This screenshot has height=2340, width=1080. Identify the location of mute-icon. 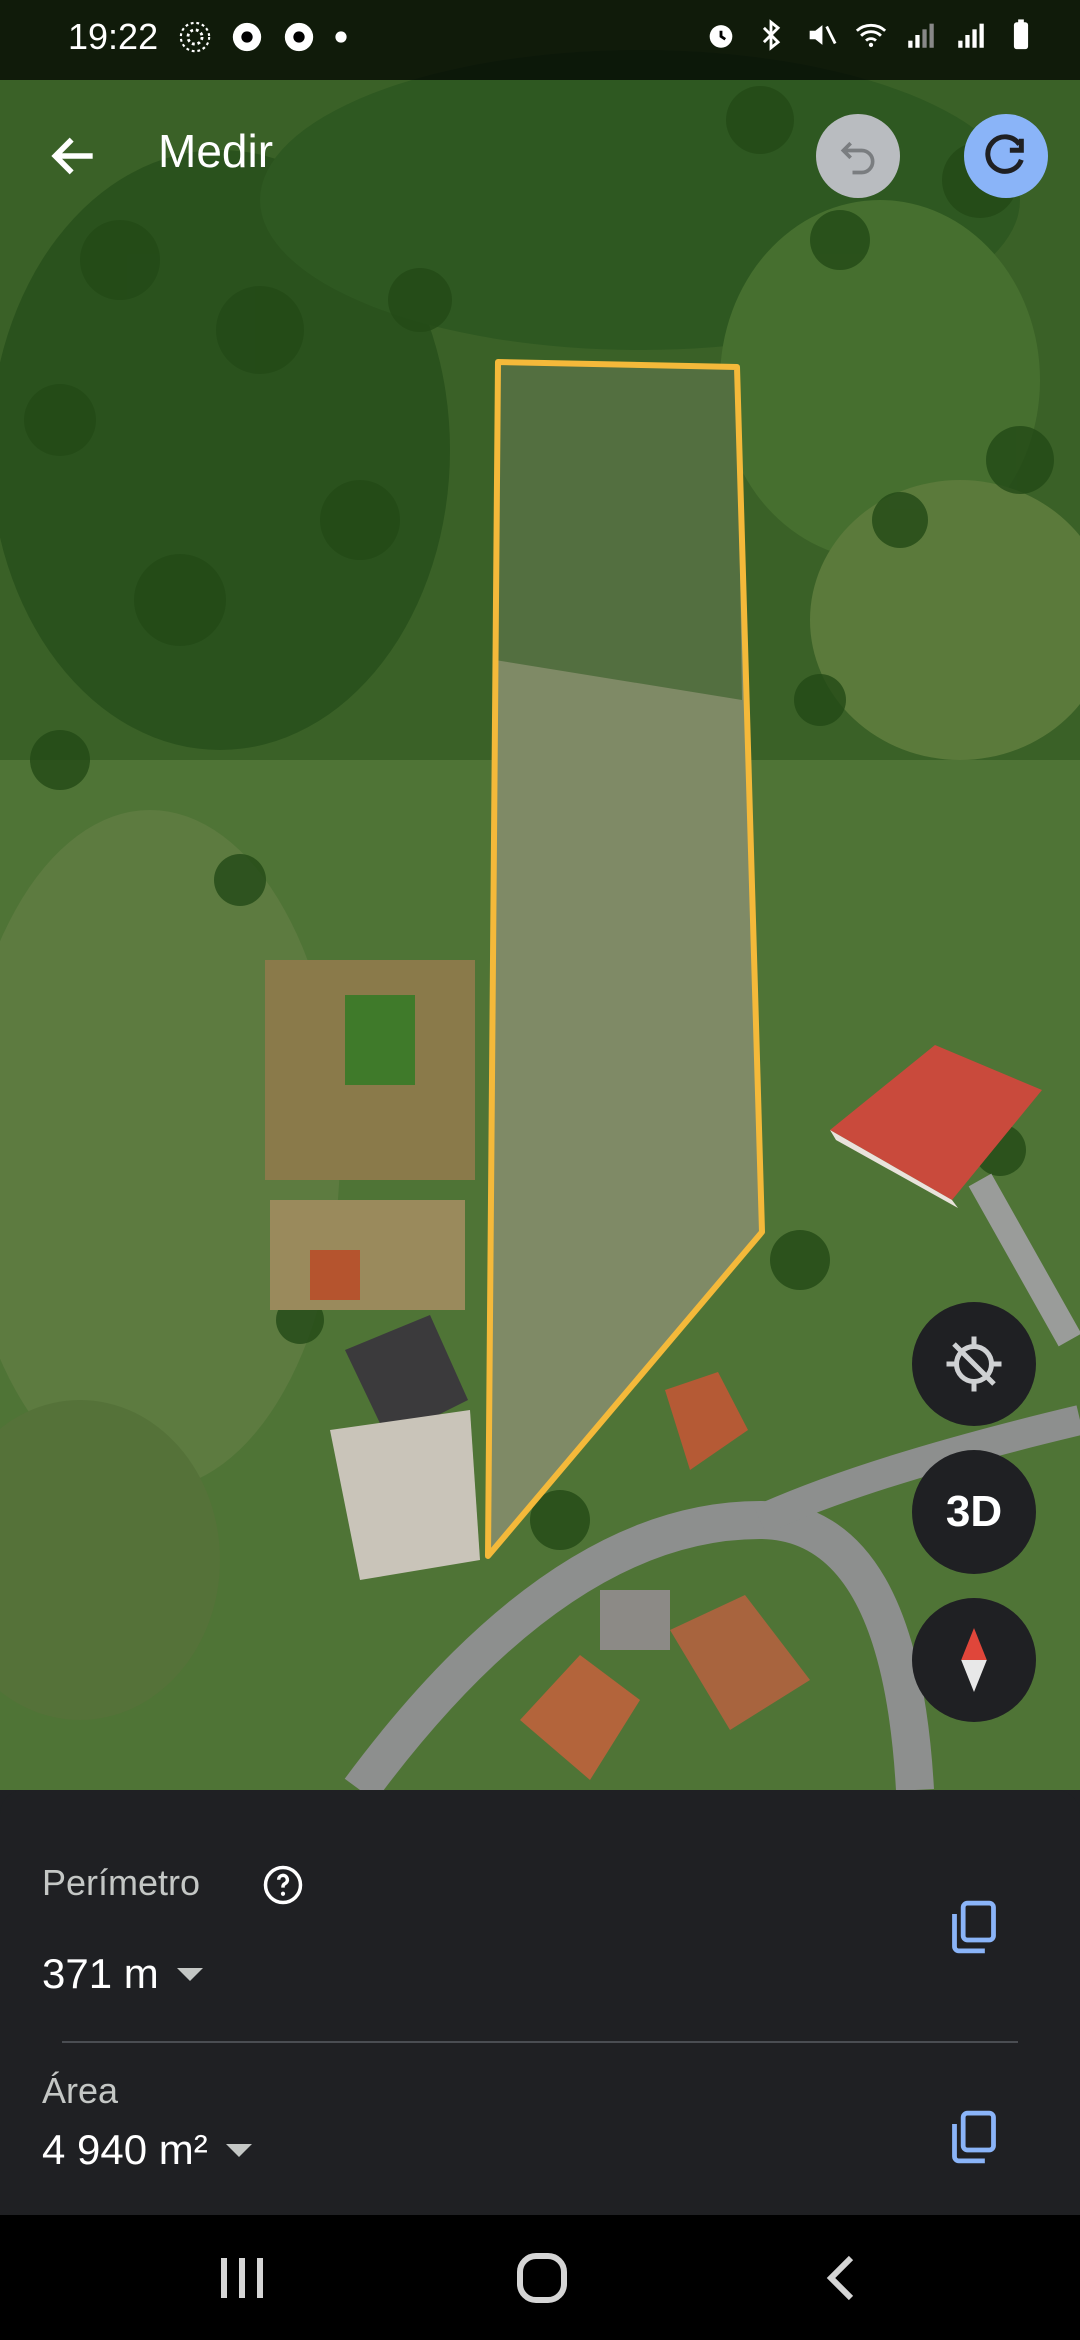
(823, 35).